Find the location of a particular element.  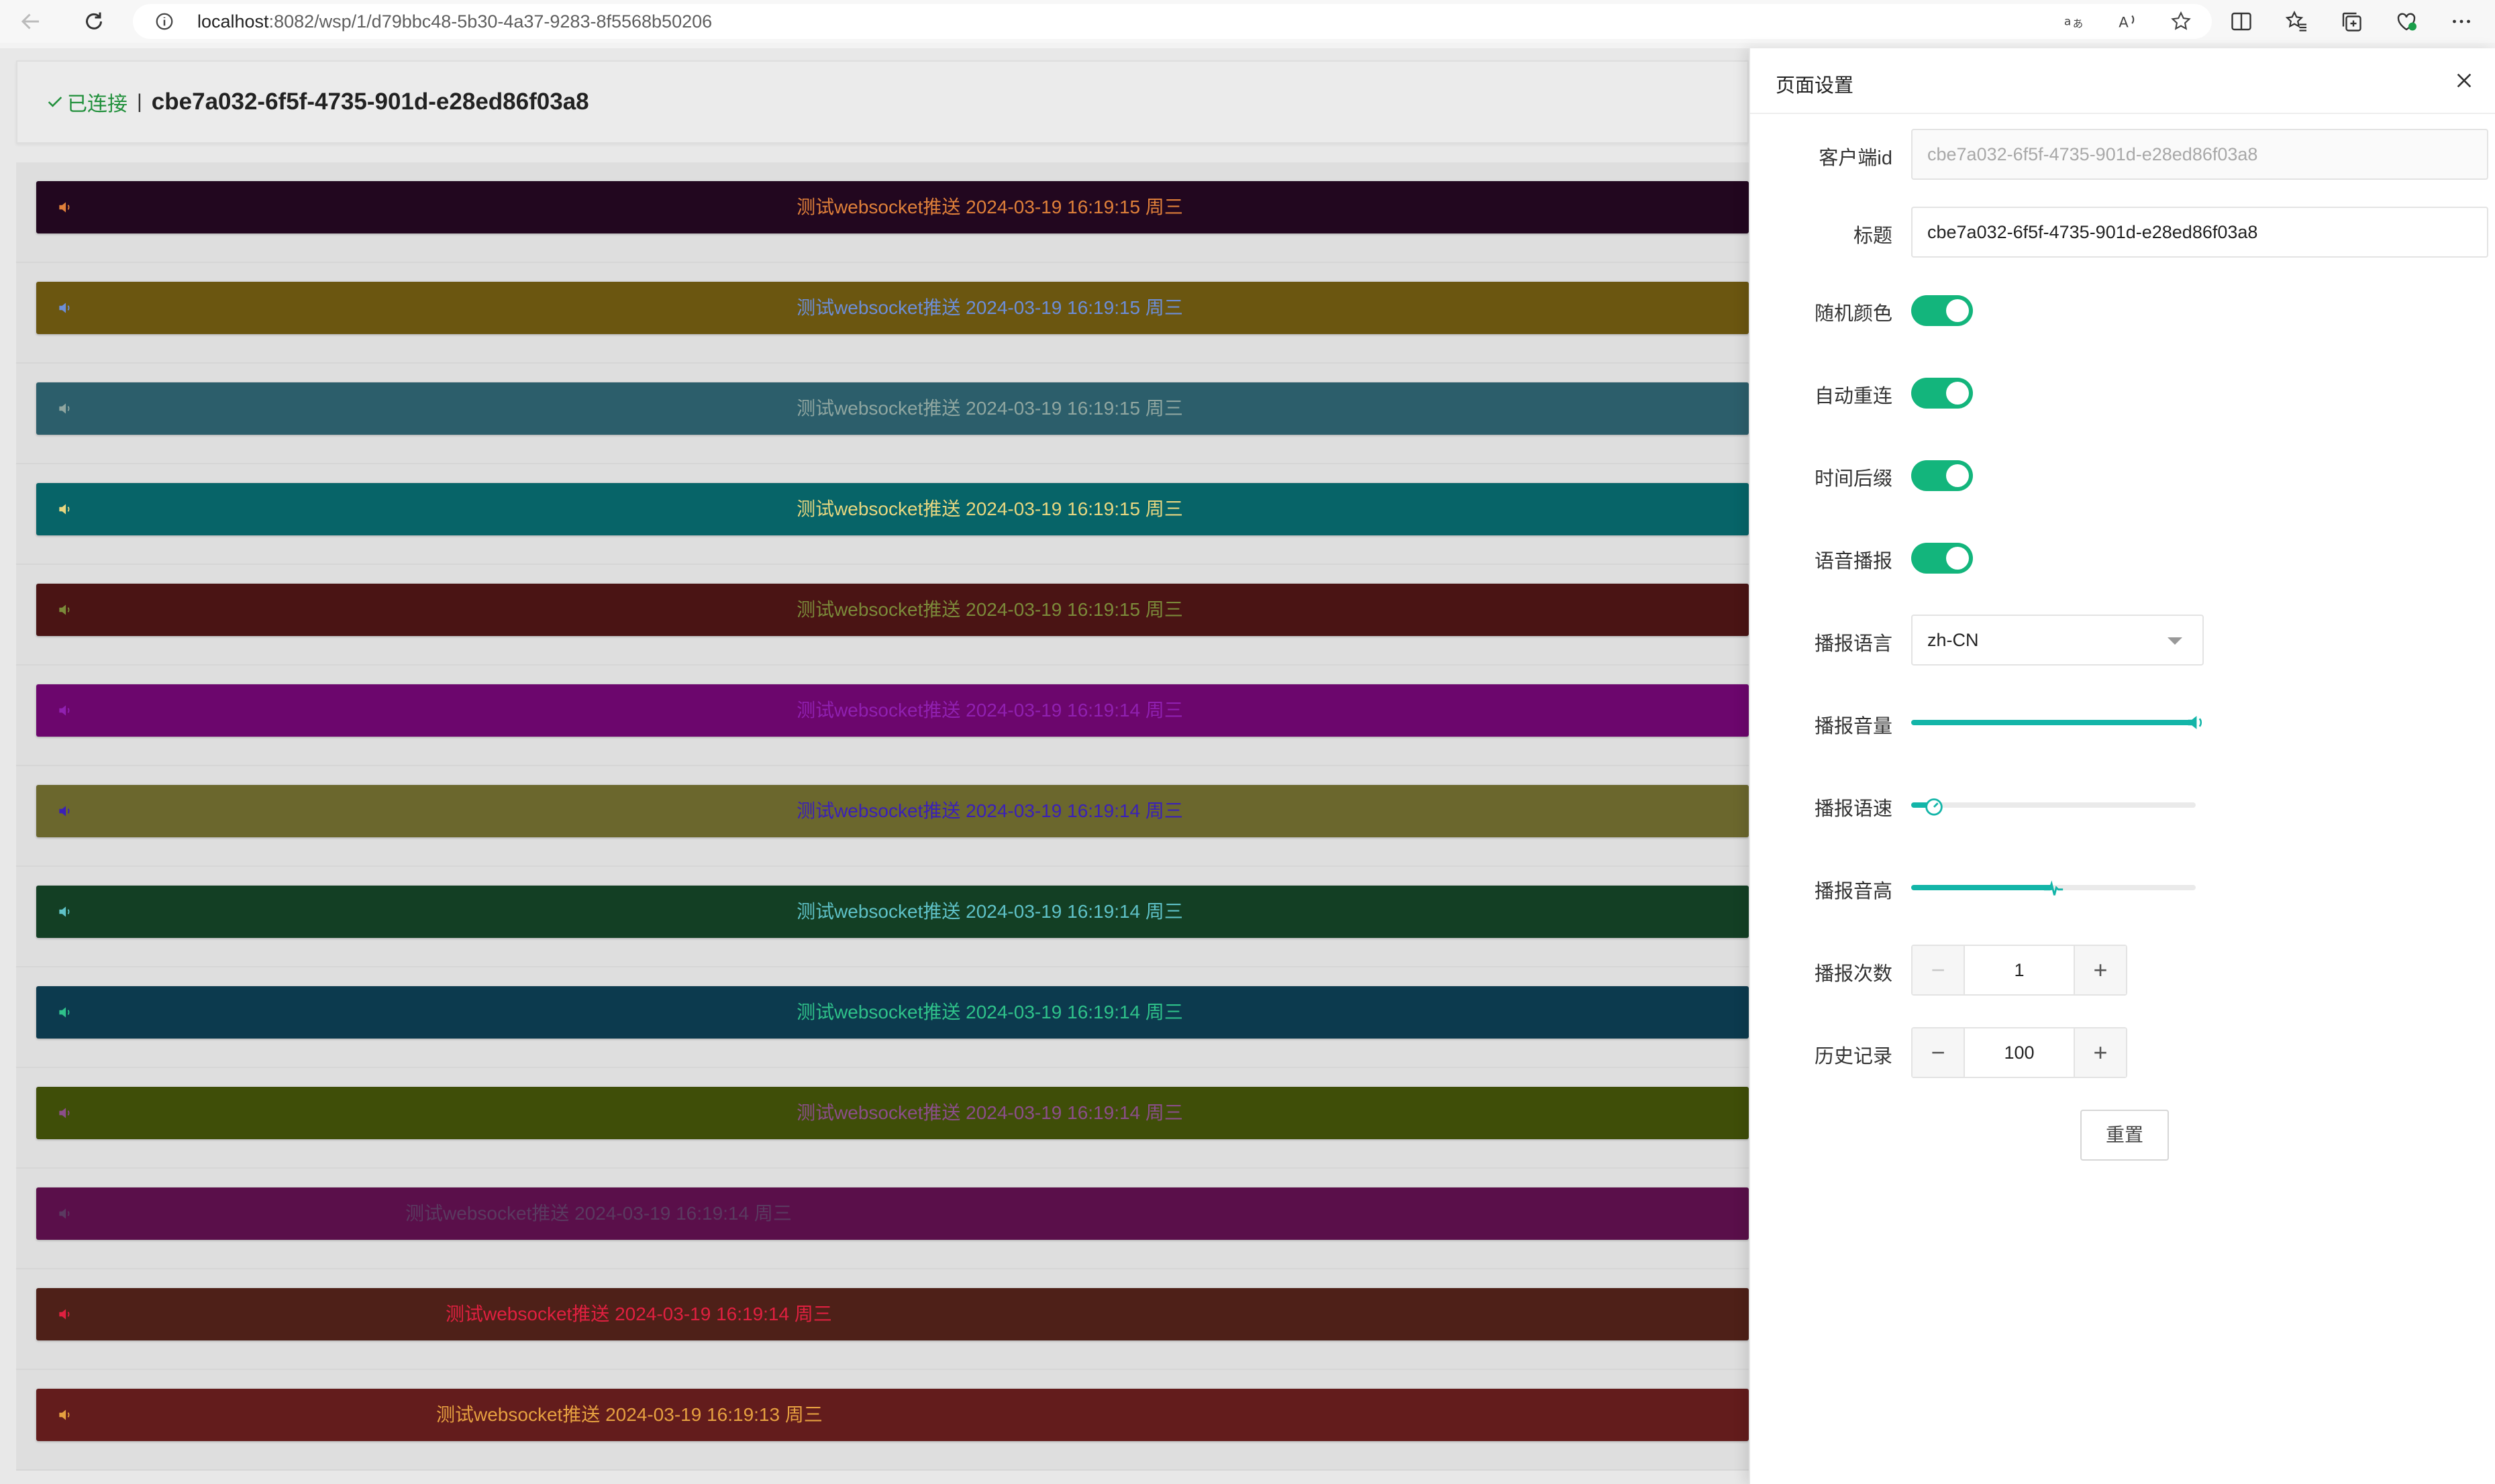

drawer-title: 页面设置 is located at coordinates (1815, 86).